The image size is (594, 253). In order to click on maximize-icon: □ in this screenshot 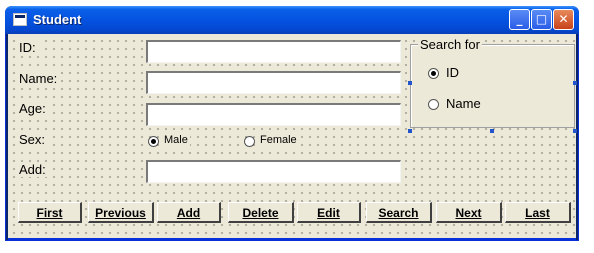, I will do `click(541, 19)`.